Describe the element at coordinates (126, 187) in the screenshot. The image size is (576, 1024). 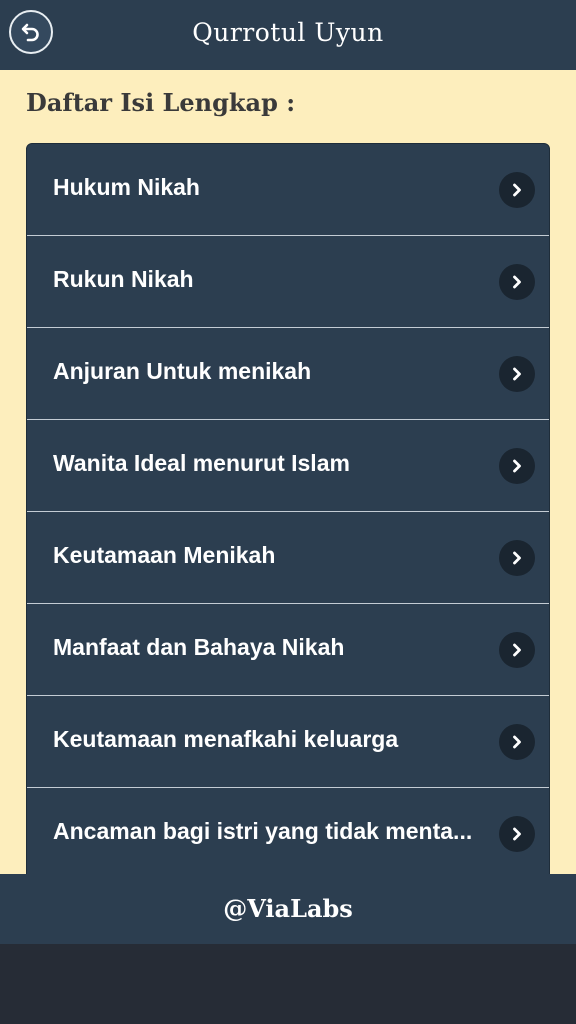
I see `list-item-label: Hukum Nikah` at that location.